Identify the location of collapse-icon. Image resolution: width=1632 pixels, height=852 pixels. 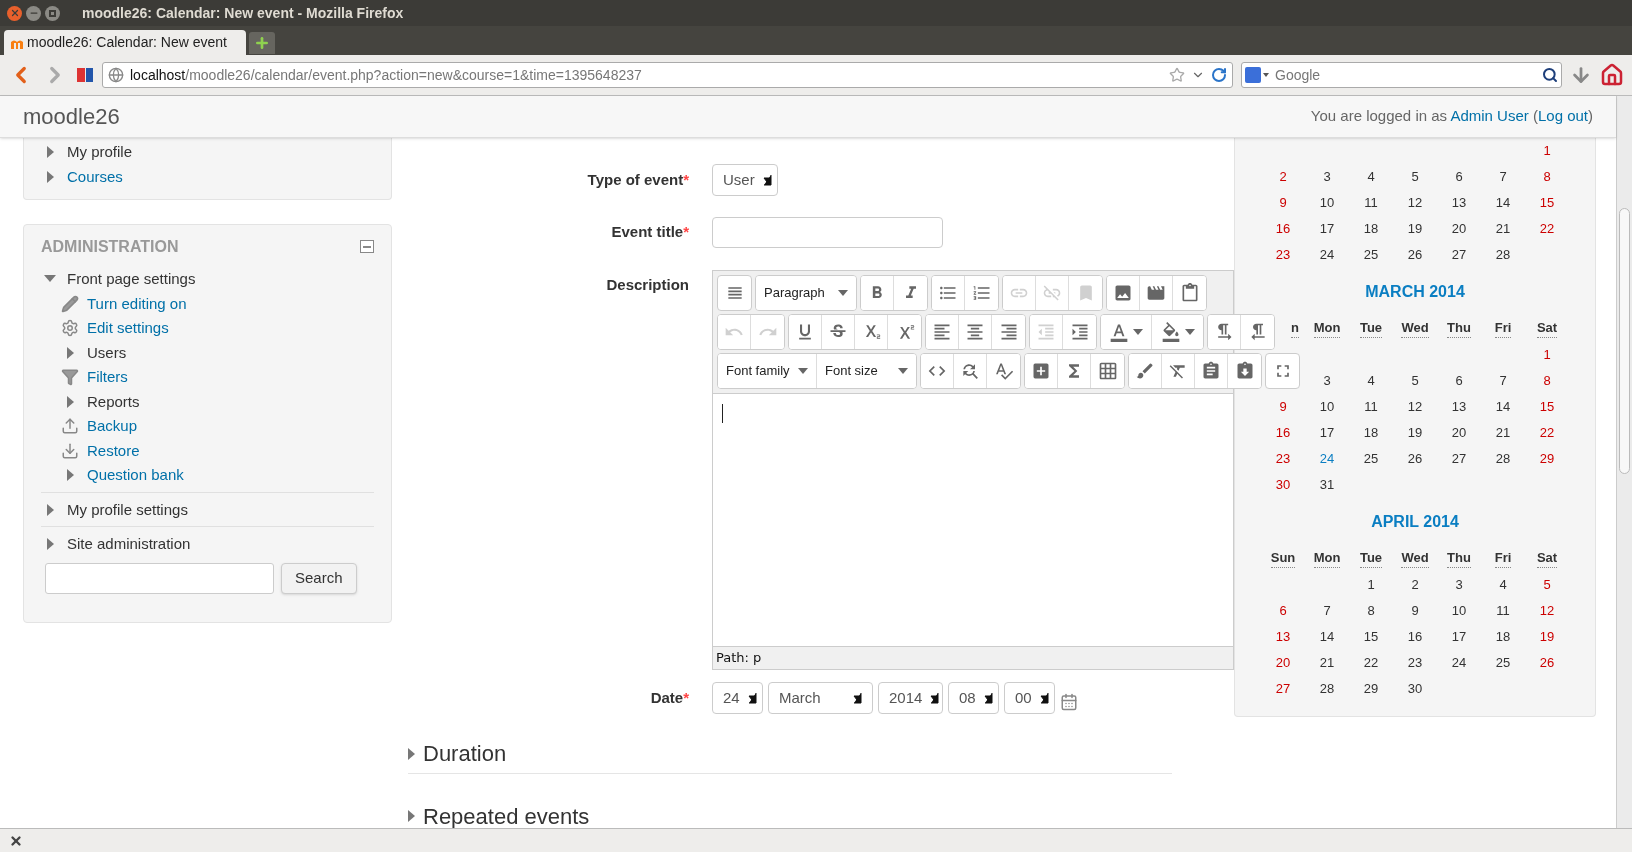
(367, 247).